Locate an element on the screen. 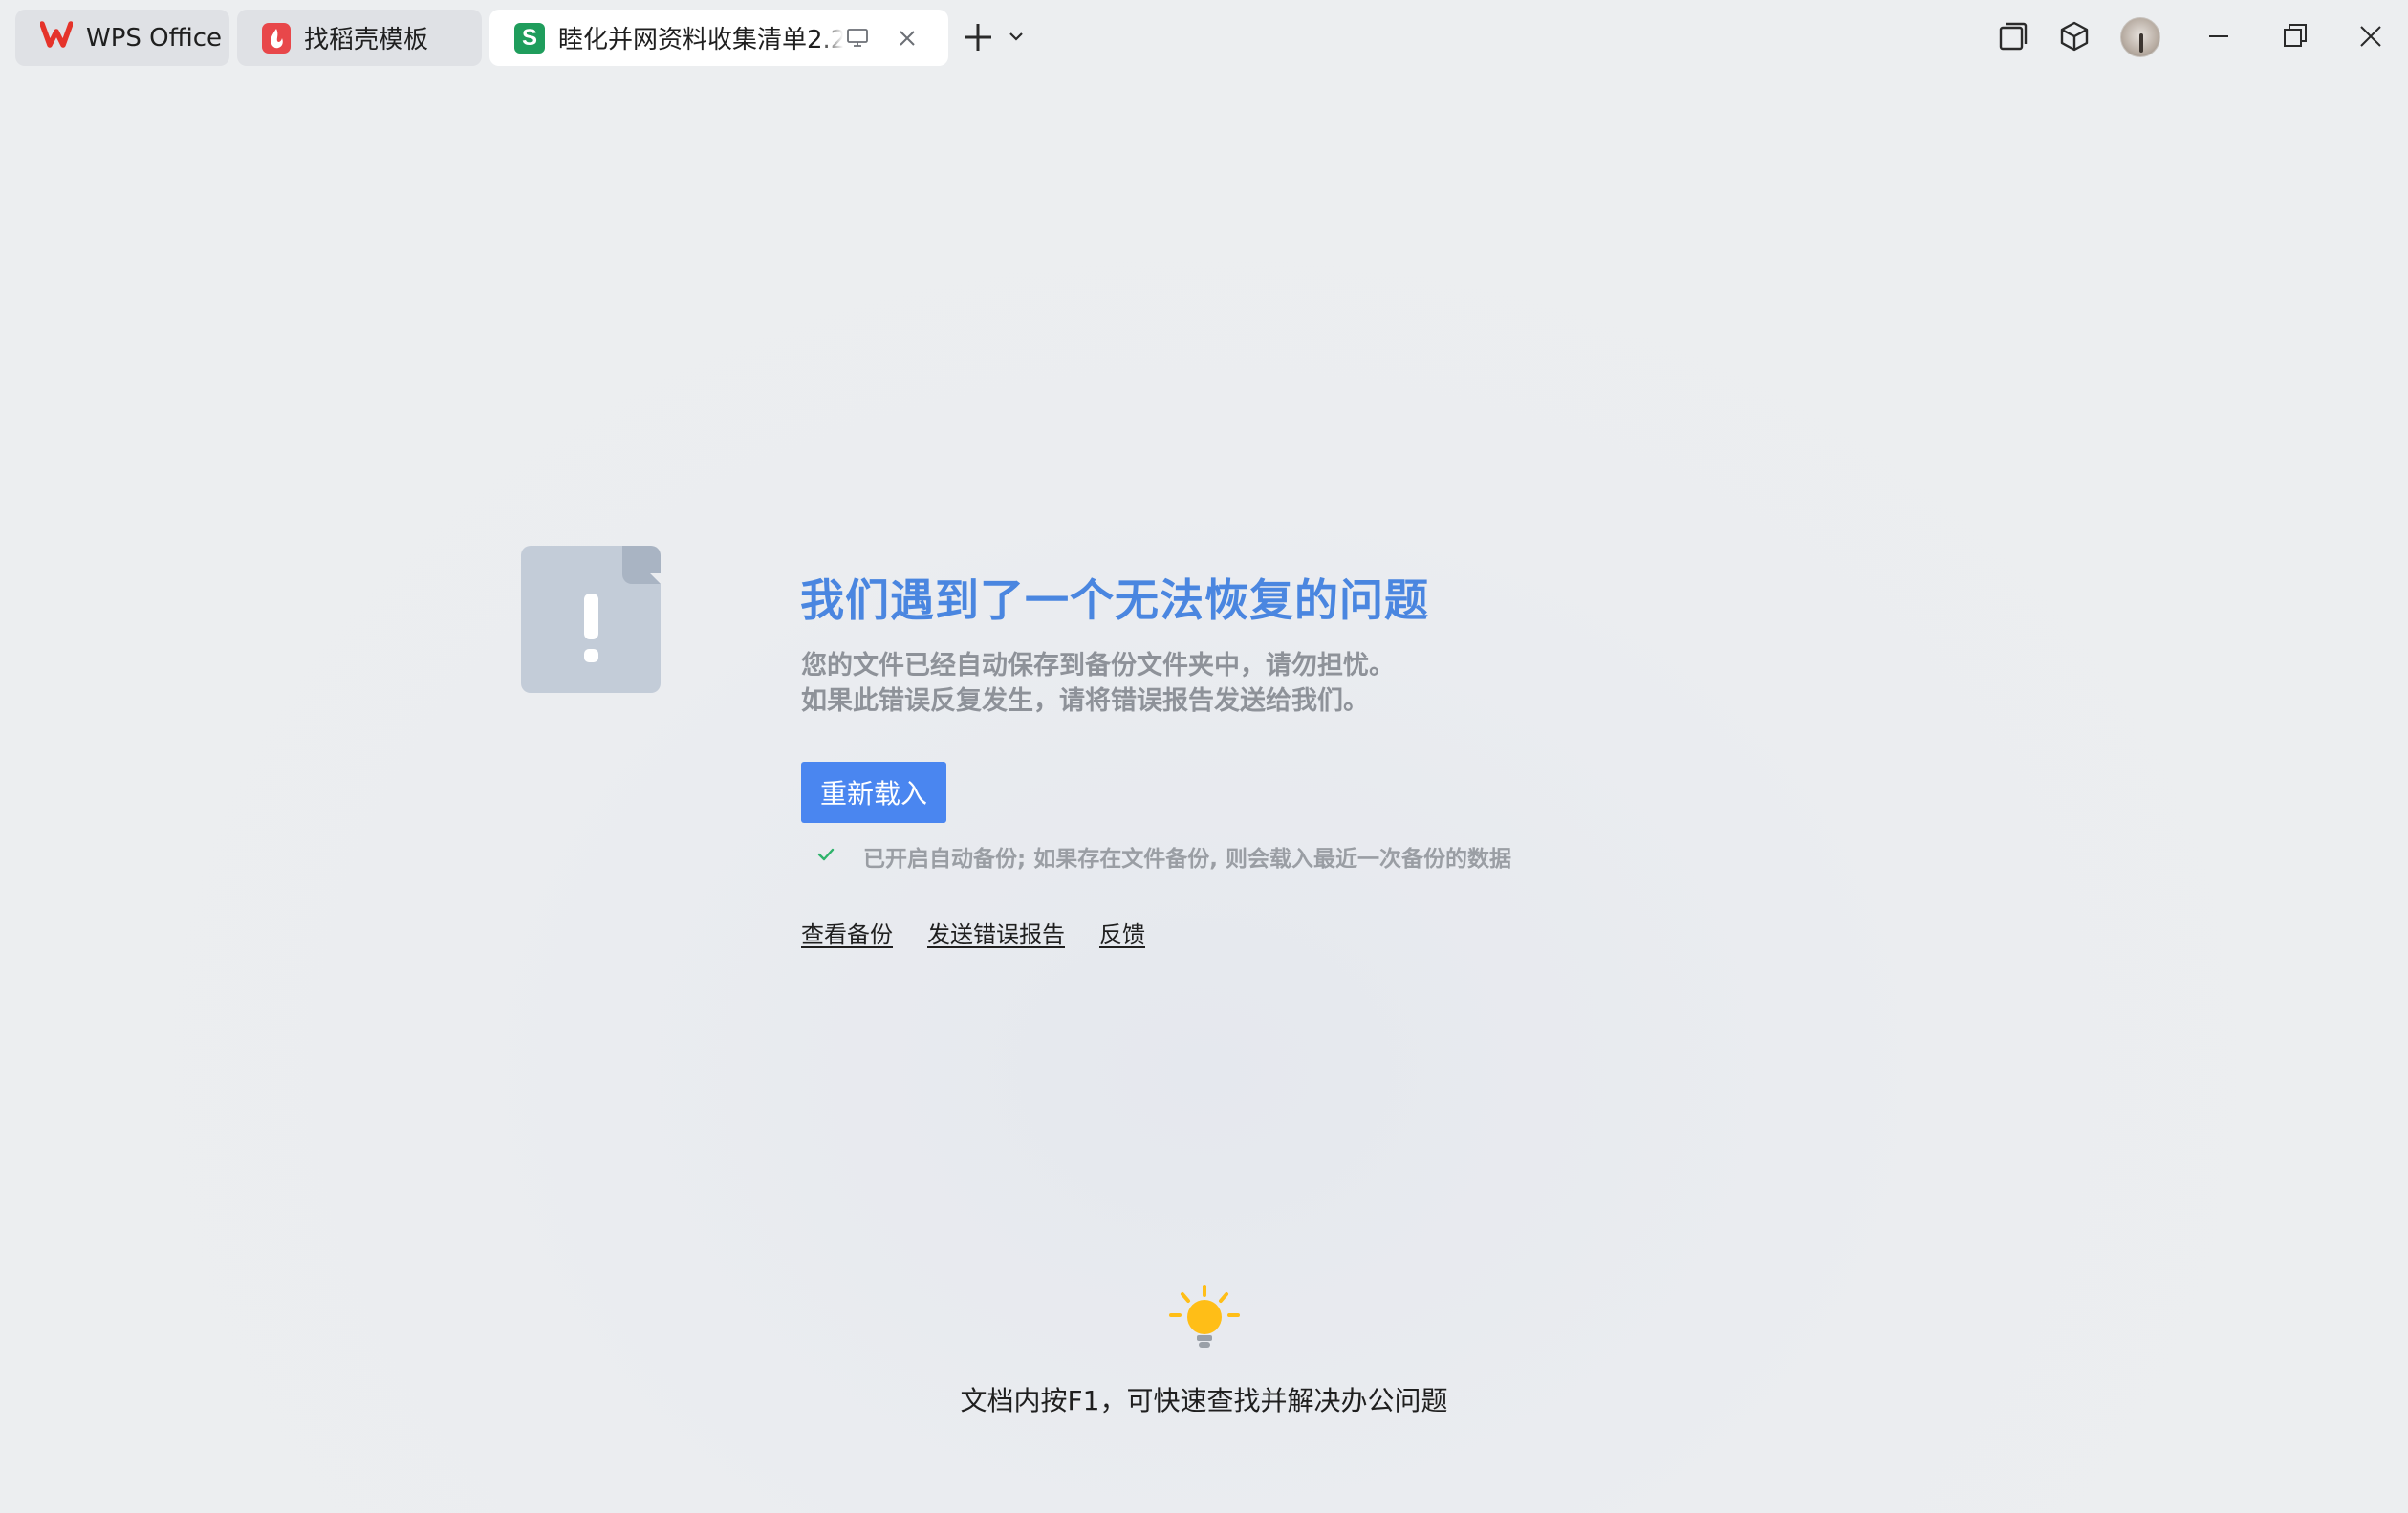 This screenshot has height=1513, width=2408. tab-spreadsheet-document: S 睦化并网资料收集清单2.27( is located at coordinates (718, 38).